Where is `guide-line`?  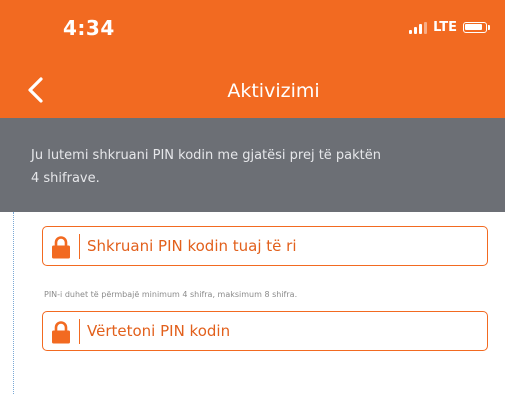 guide-line is located at coordinates (13, 303).